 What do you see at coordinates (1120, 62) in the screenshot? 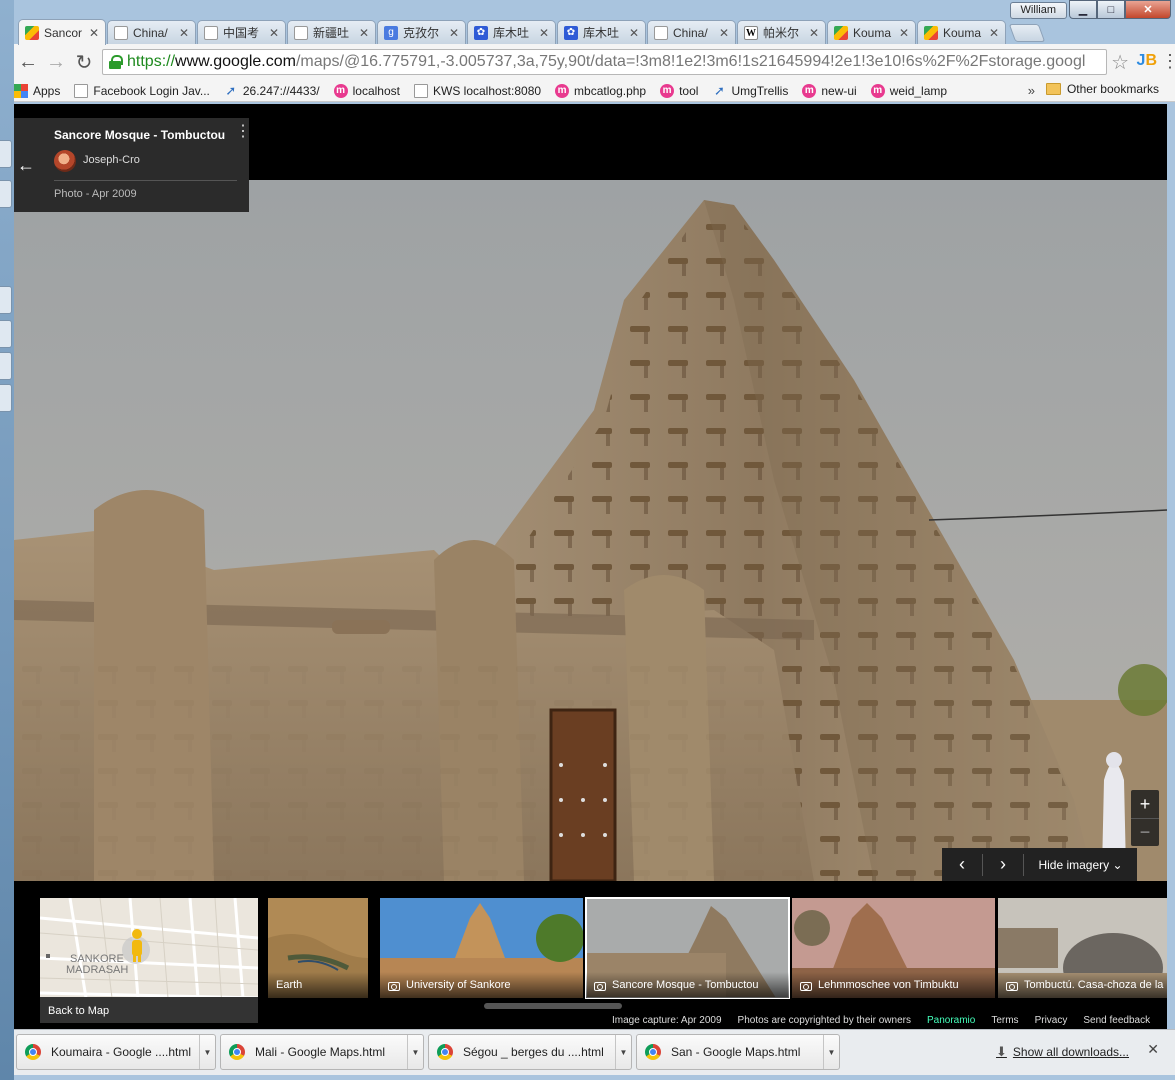
I see `bookmark-star-icon: ☆` at bounding box center [1120, 62].